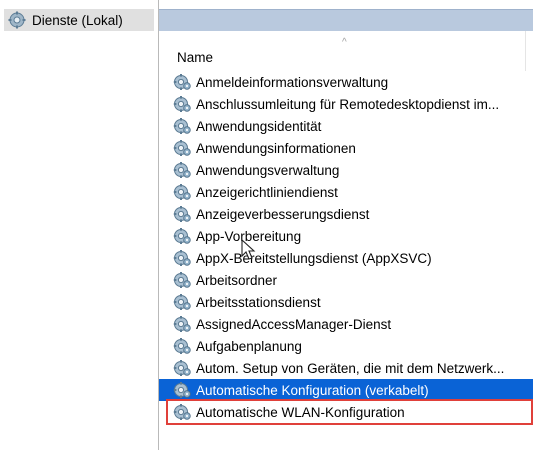 This screenshot has height=450, width=533. What do you see at coordinates (346, 346) in the screenshot?
I see `service-row: Aufgabenplanung` at bounding box center [346, 346].